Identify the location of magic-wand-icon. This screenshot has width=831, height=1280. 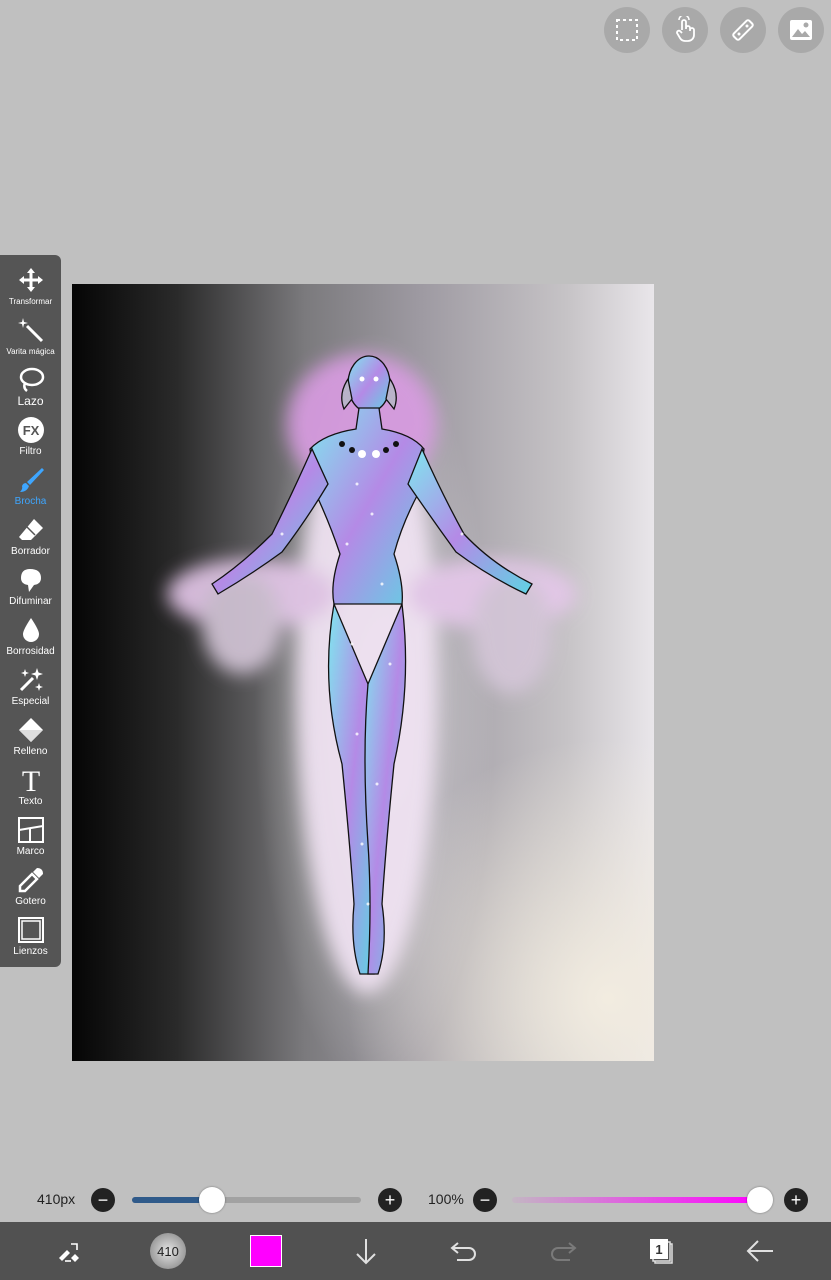
(30, 330).